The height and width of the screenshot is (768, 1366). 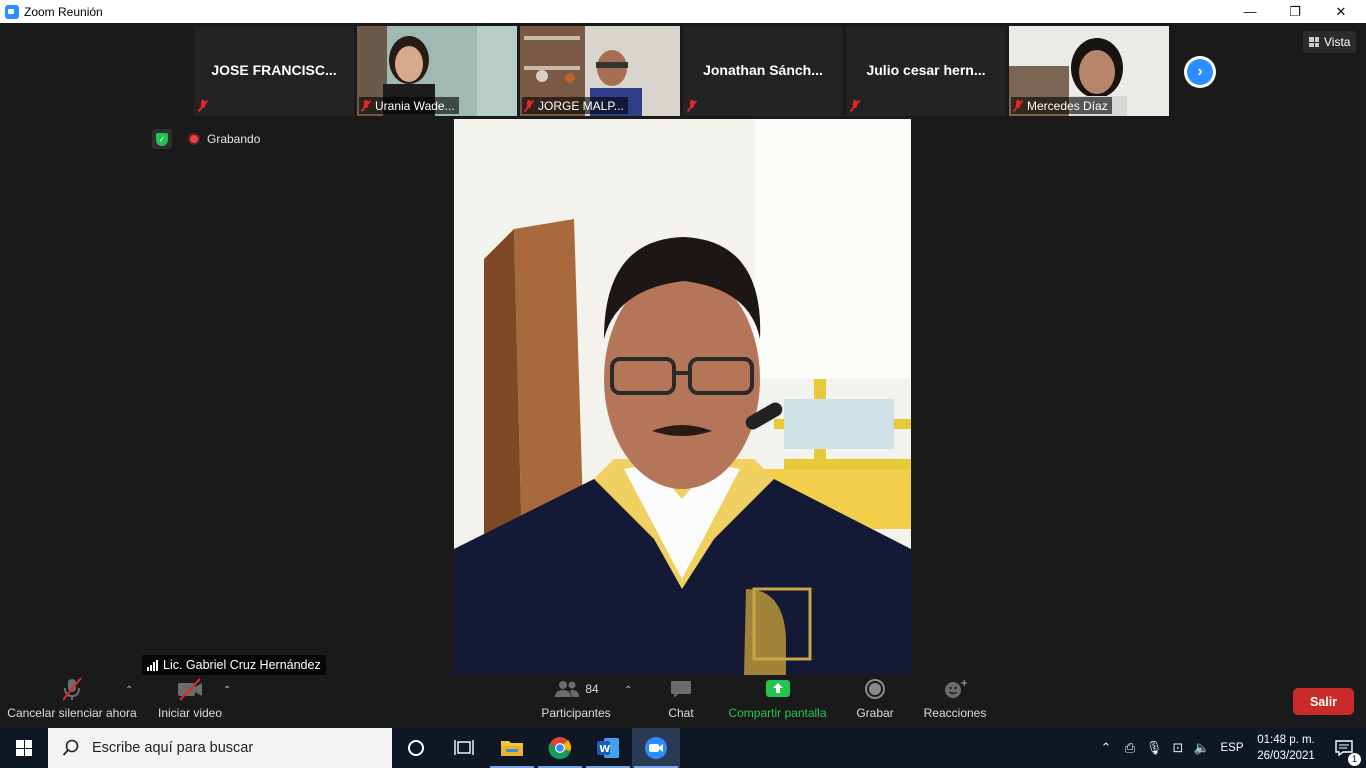 What do you see at coordinates (194, 139) in the screenshot?
I see `recording-dot-icon` at bounding box center [194, 139].